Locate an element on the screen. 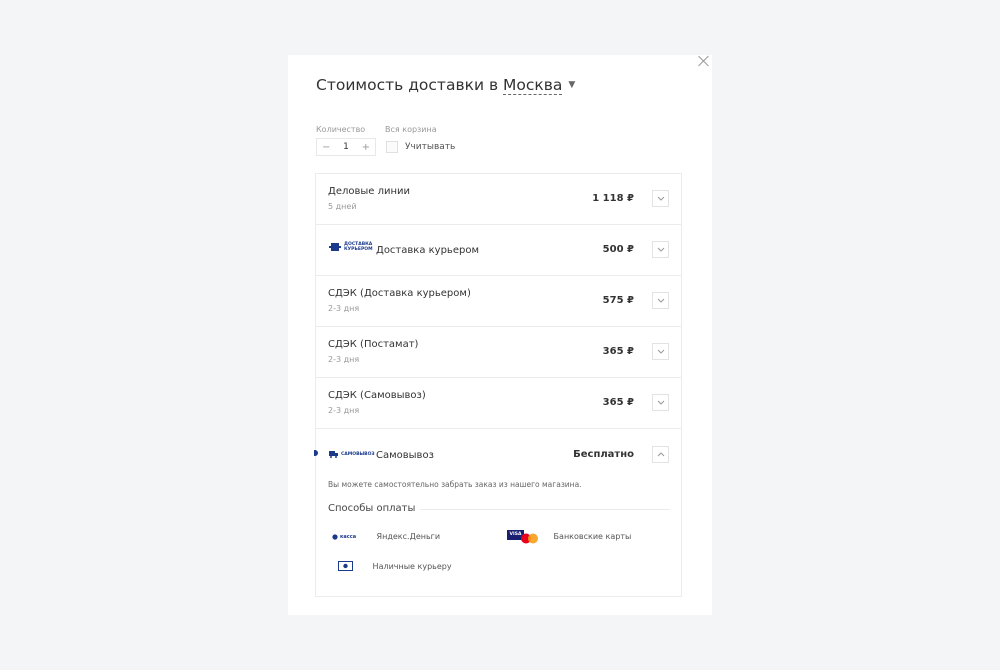  payment-label: Яндекс.Деньги is located at coordinates (408, 536).